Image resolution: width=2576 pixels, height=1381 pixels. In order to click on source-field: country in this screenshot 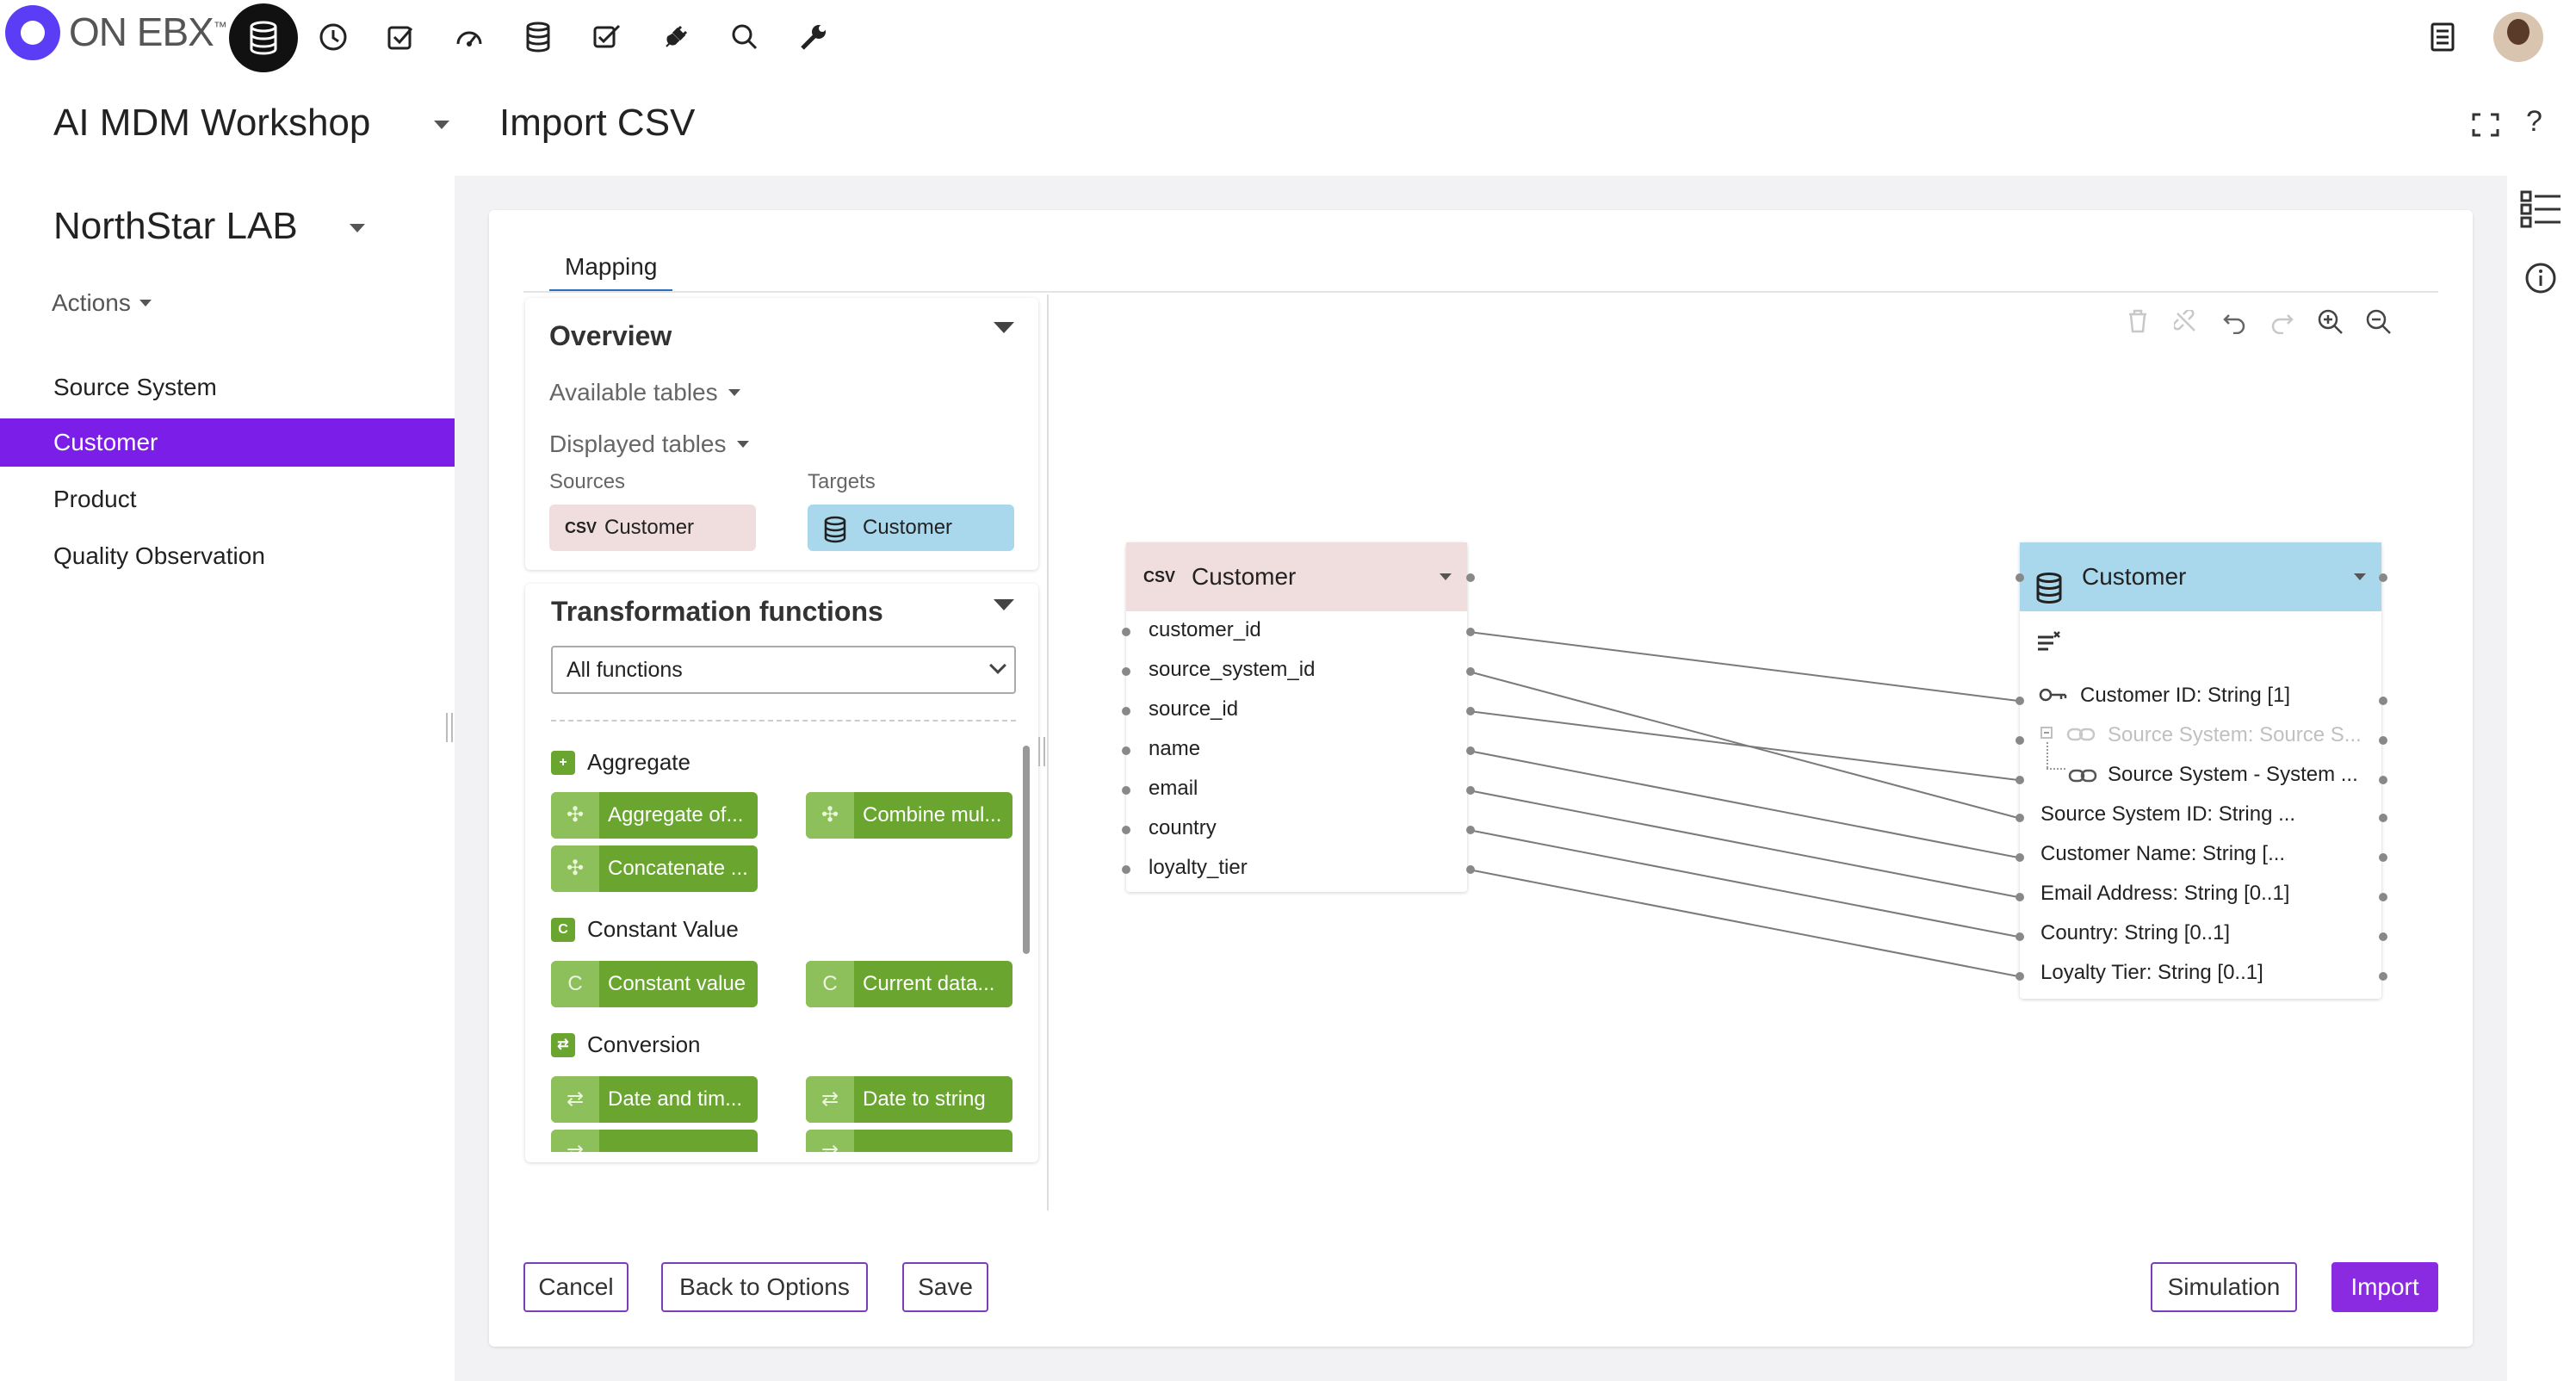, I will do `click(1183, 828)`.